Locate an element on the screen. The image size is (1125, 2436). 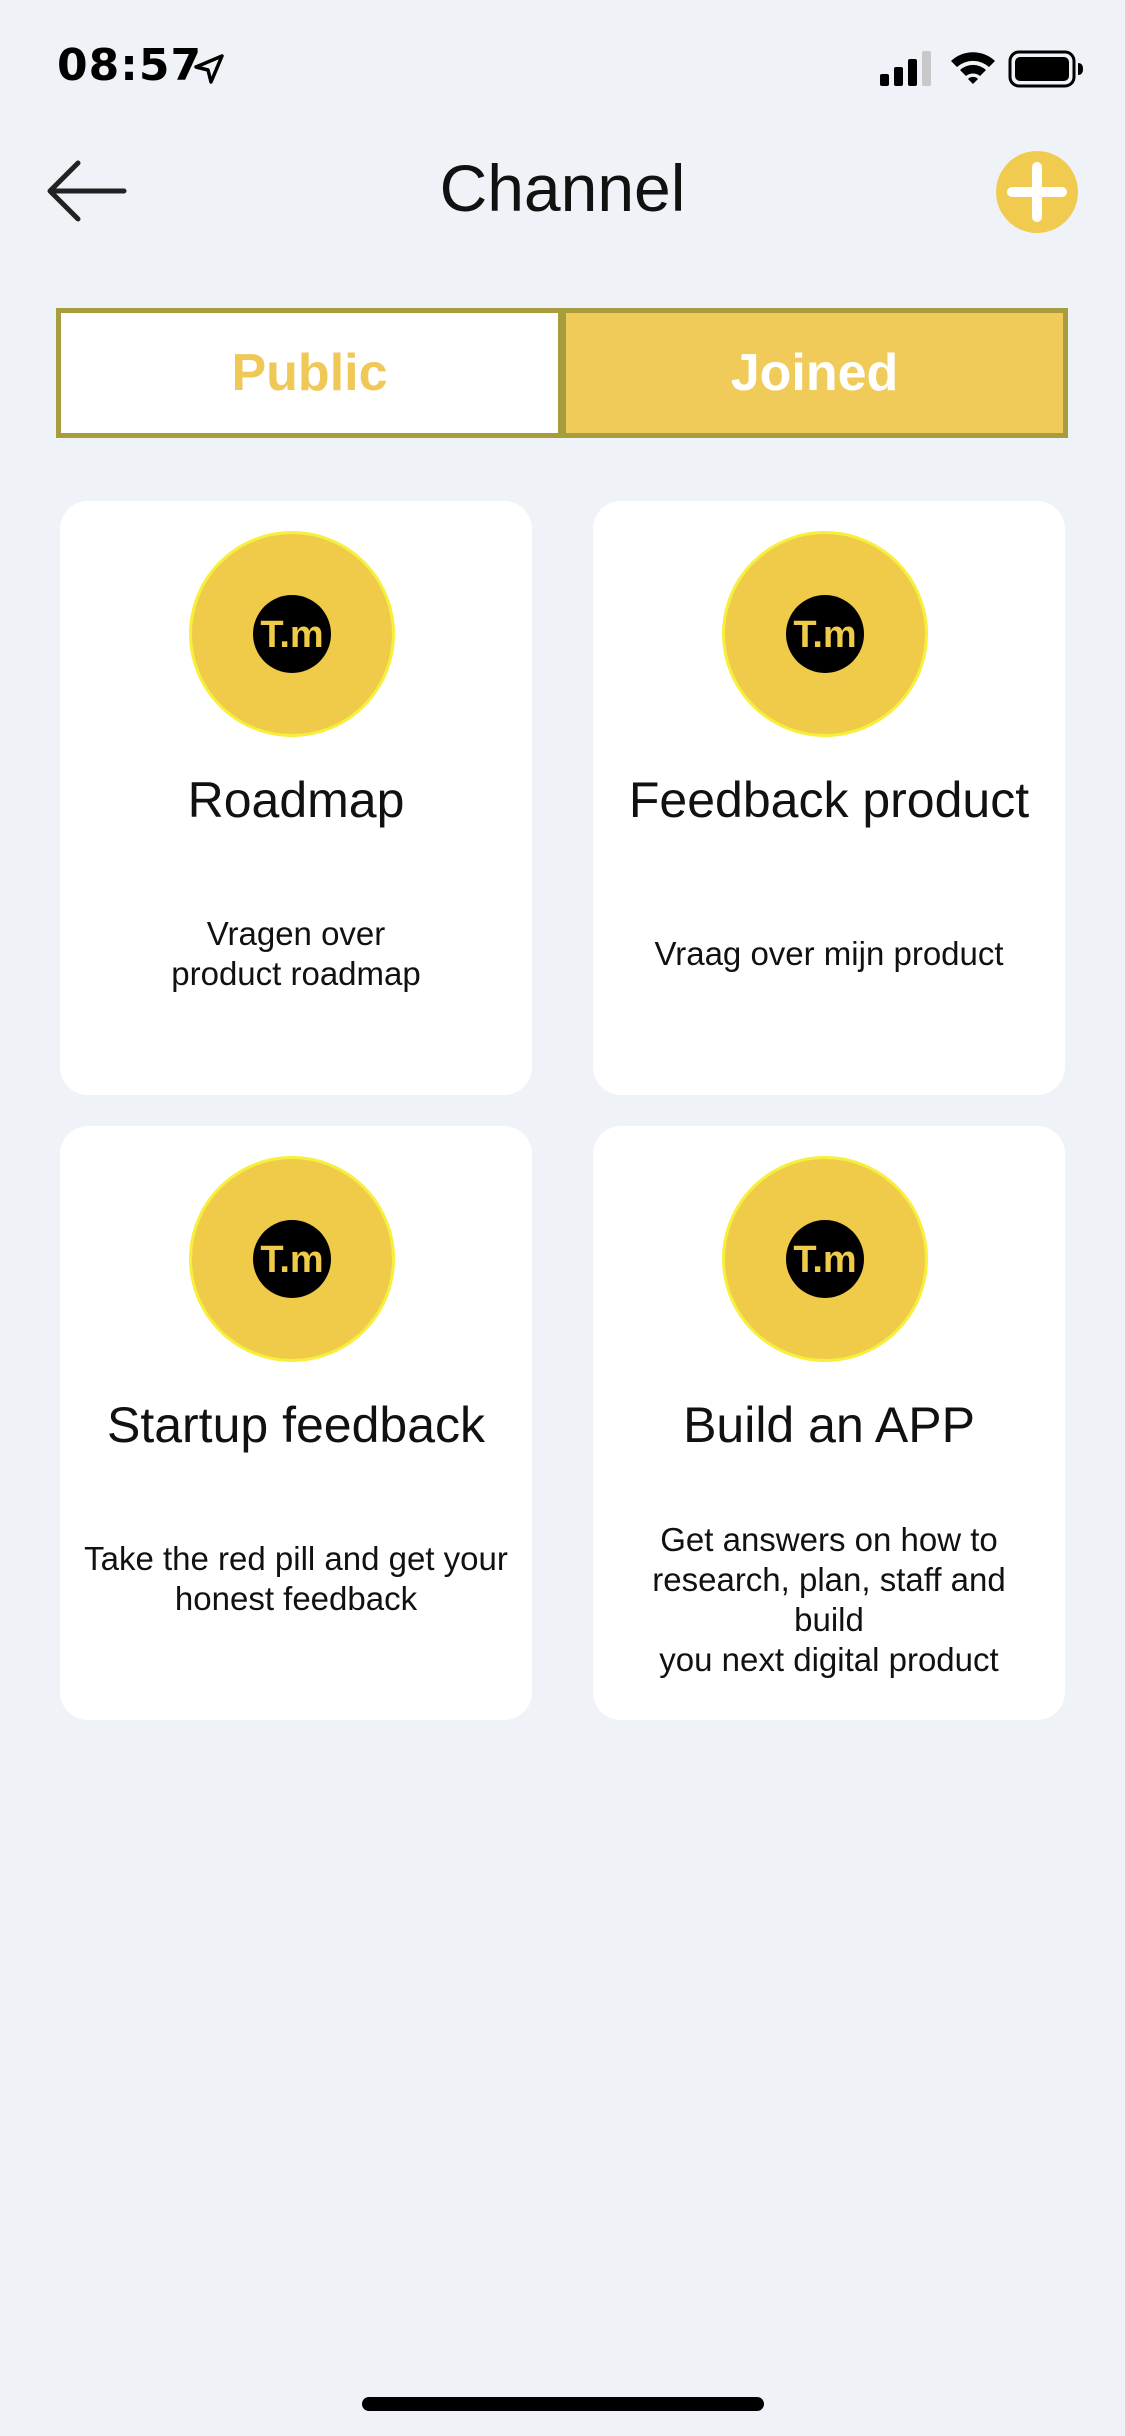
description-line: Get answers on how to is located at coordinates (829, 1539).